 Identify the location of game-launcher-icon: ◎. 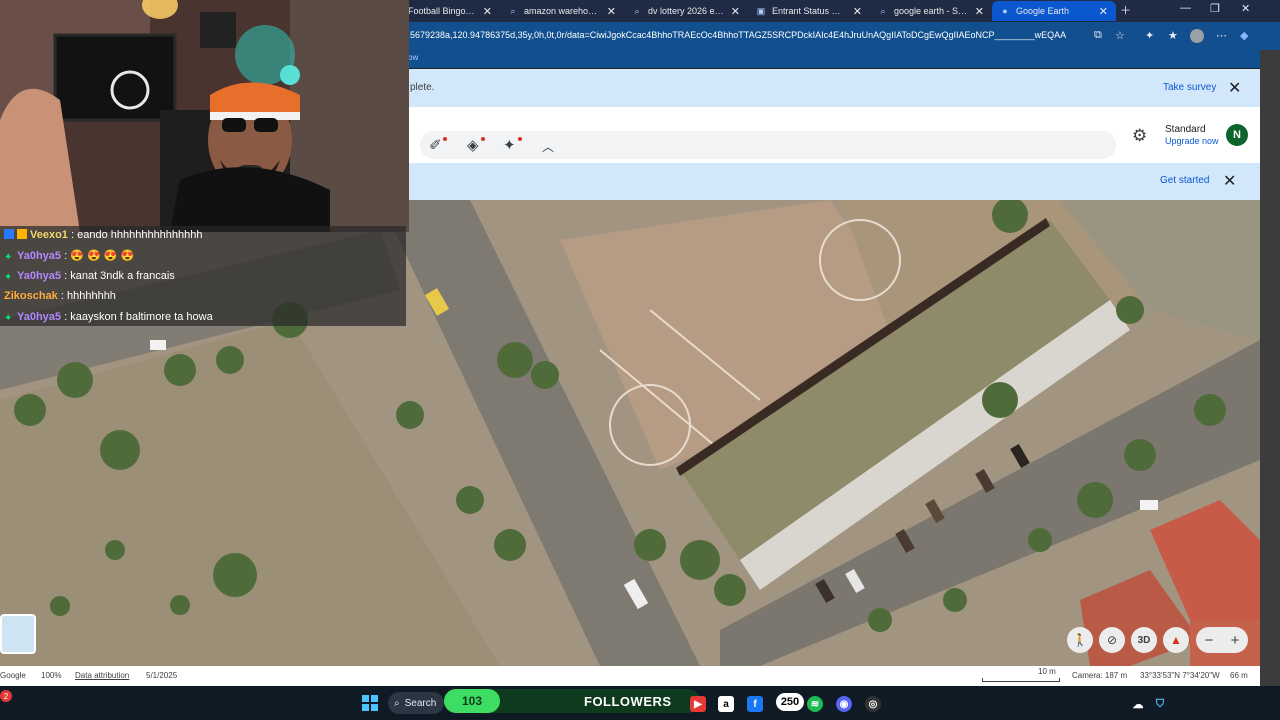
(873, 704).